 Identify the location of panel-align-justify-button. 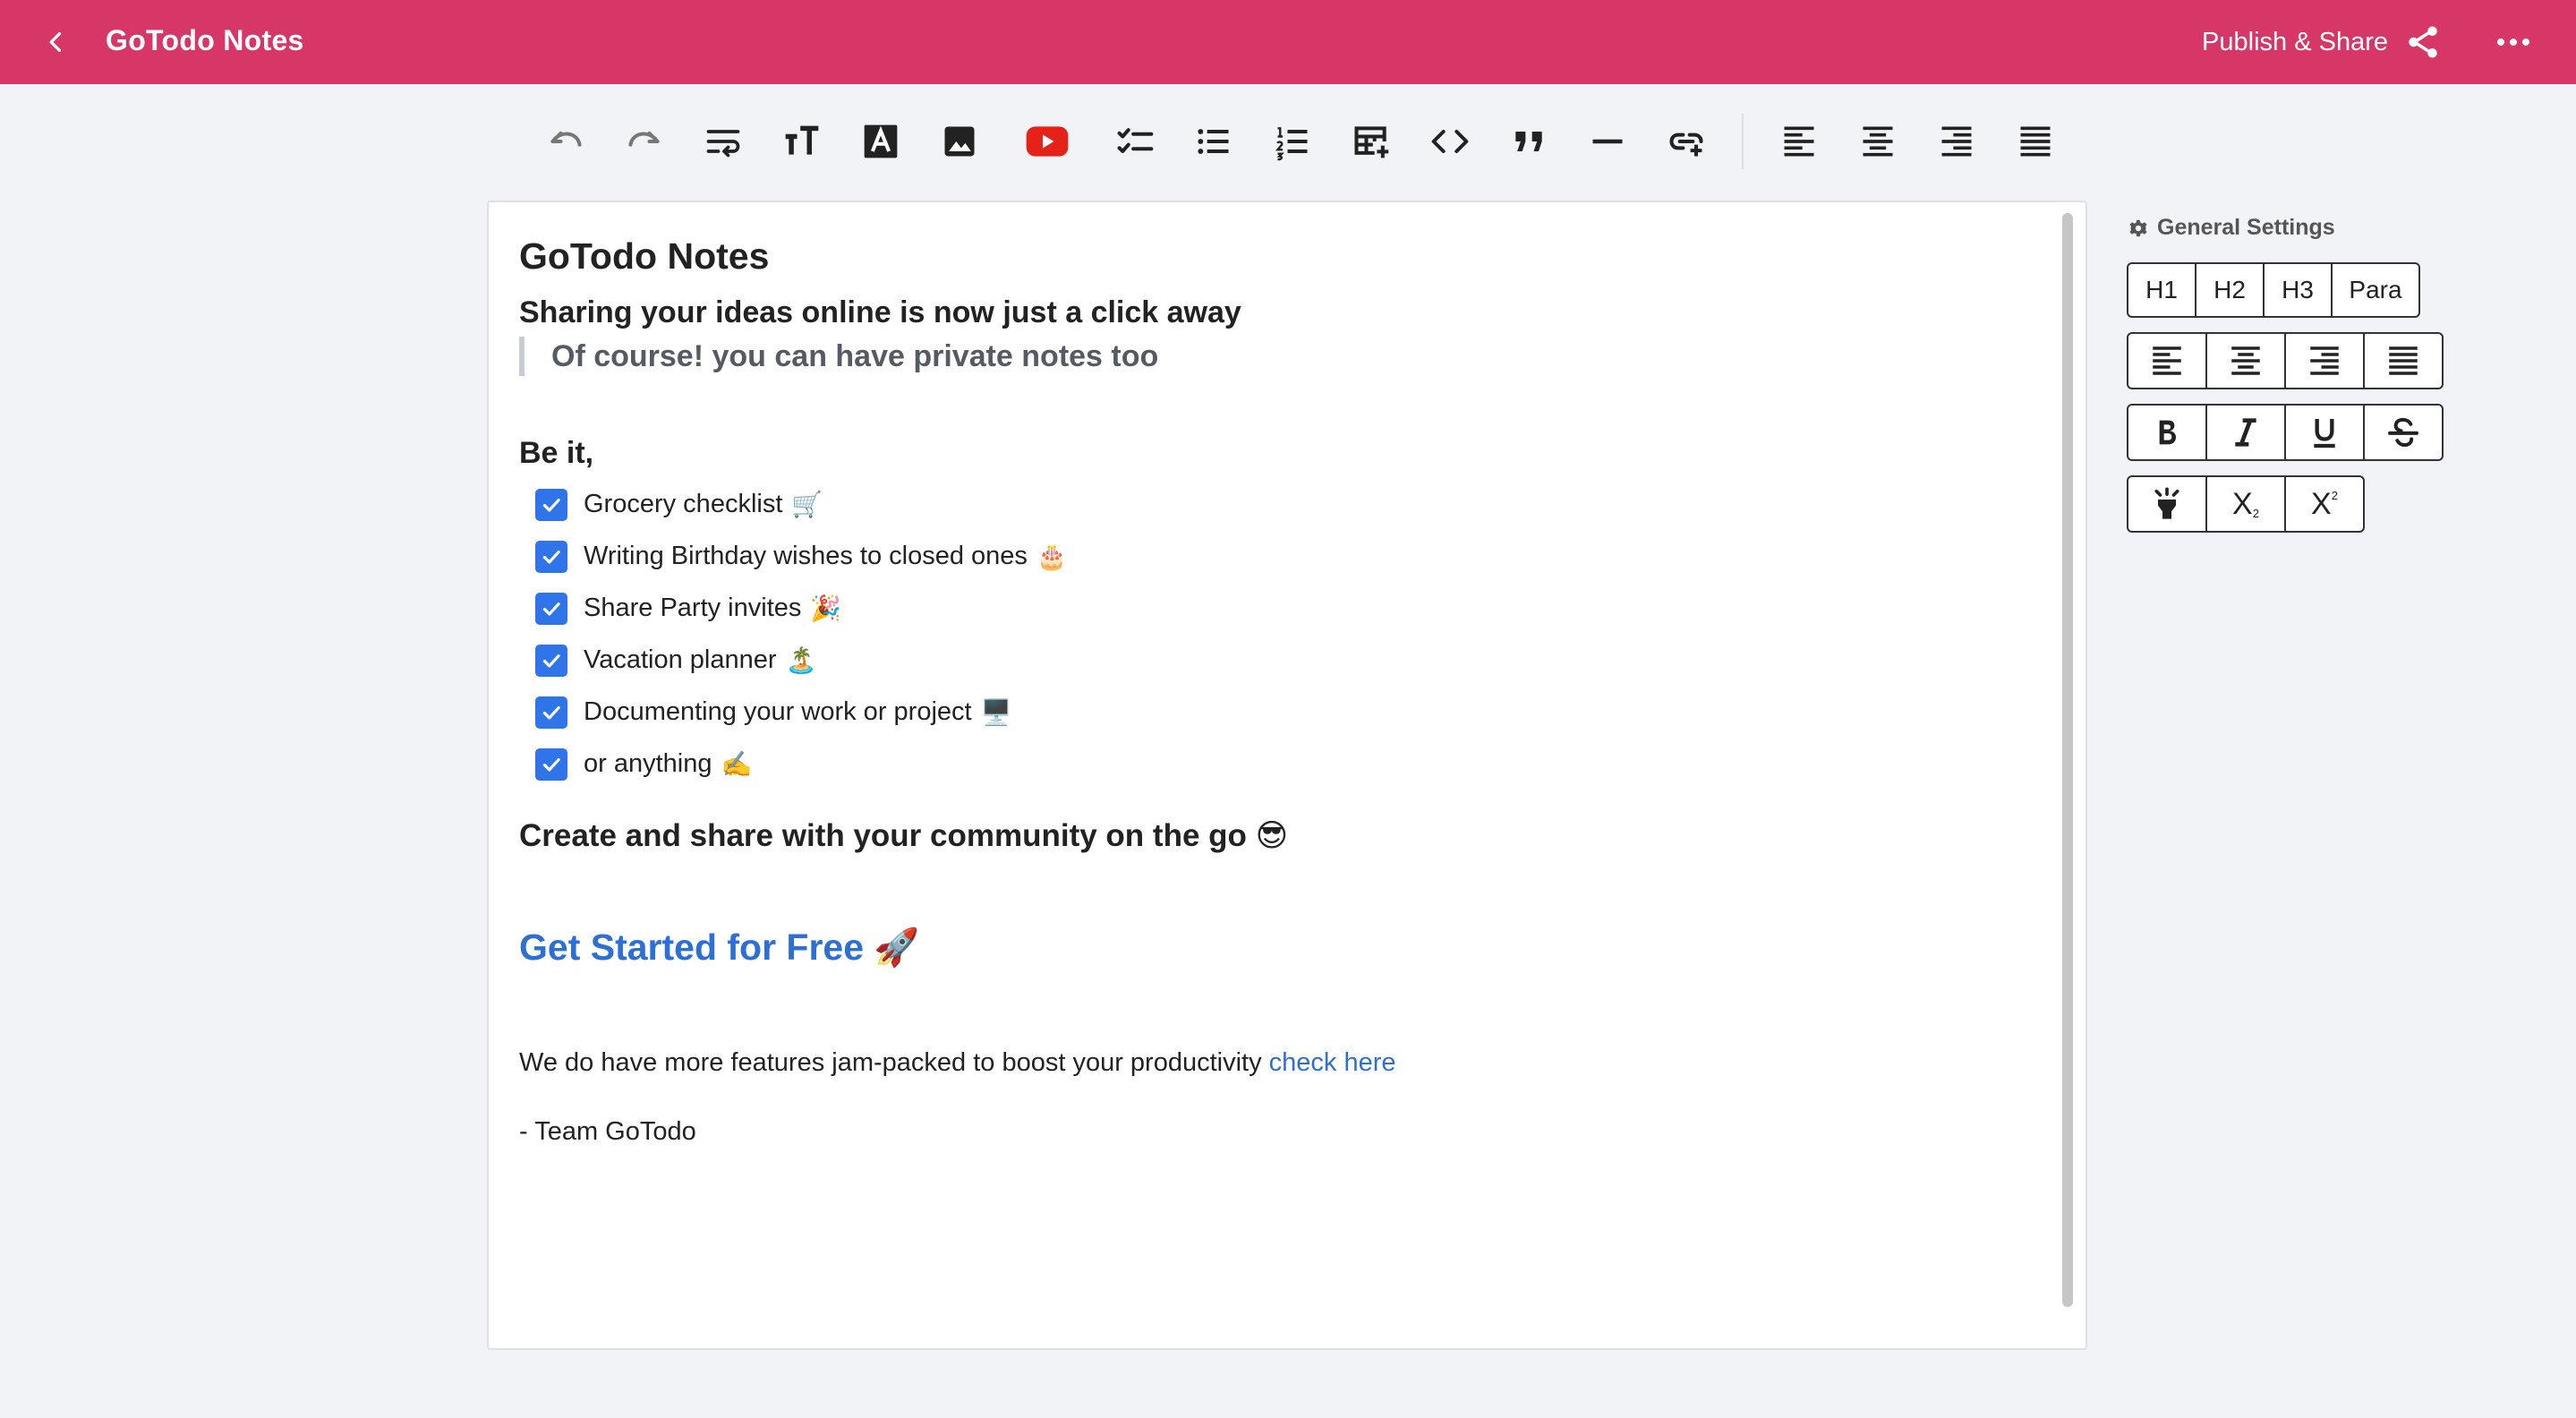
(2403, 360).